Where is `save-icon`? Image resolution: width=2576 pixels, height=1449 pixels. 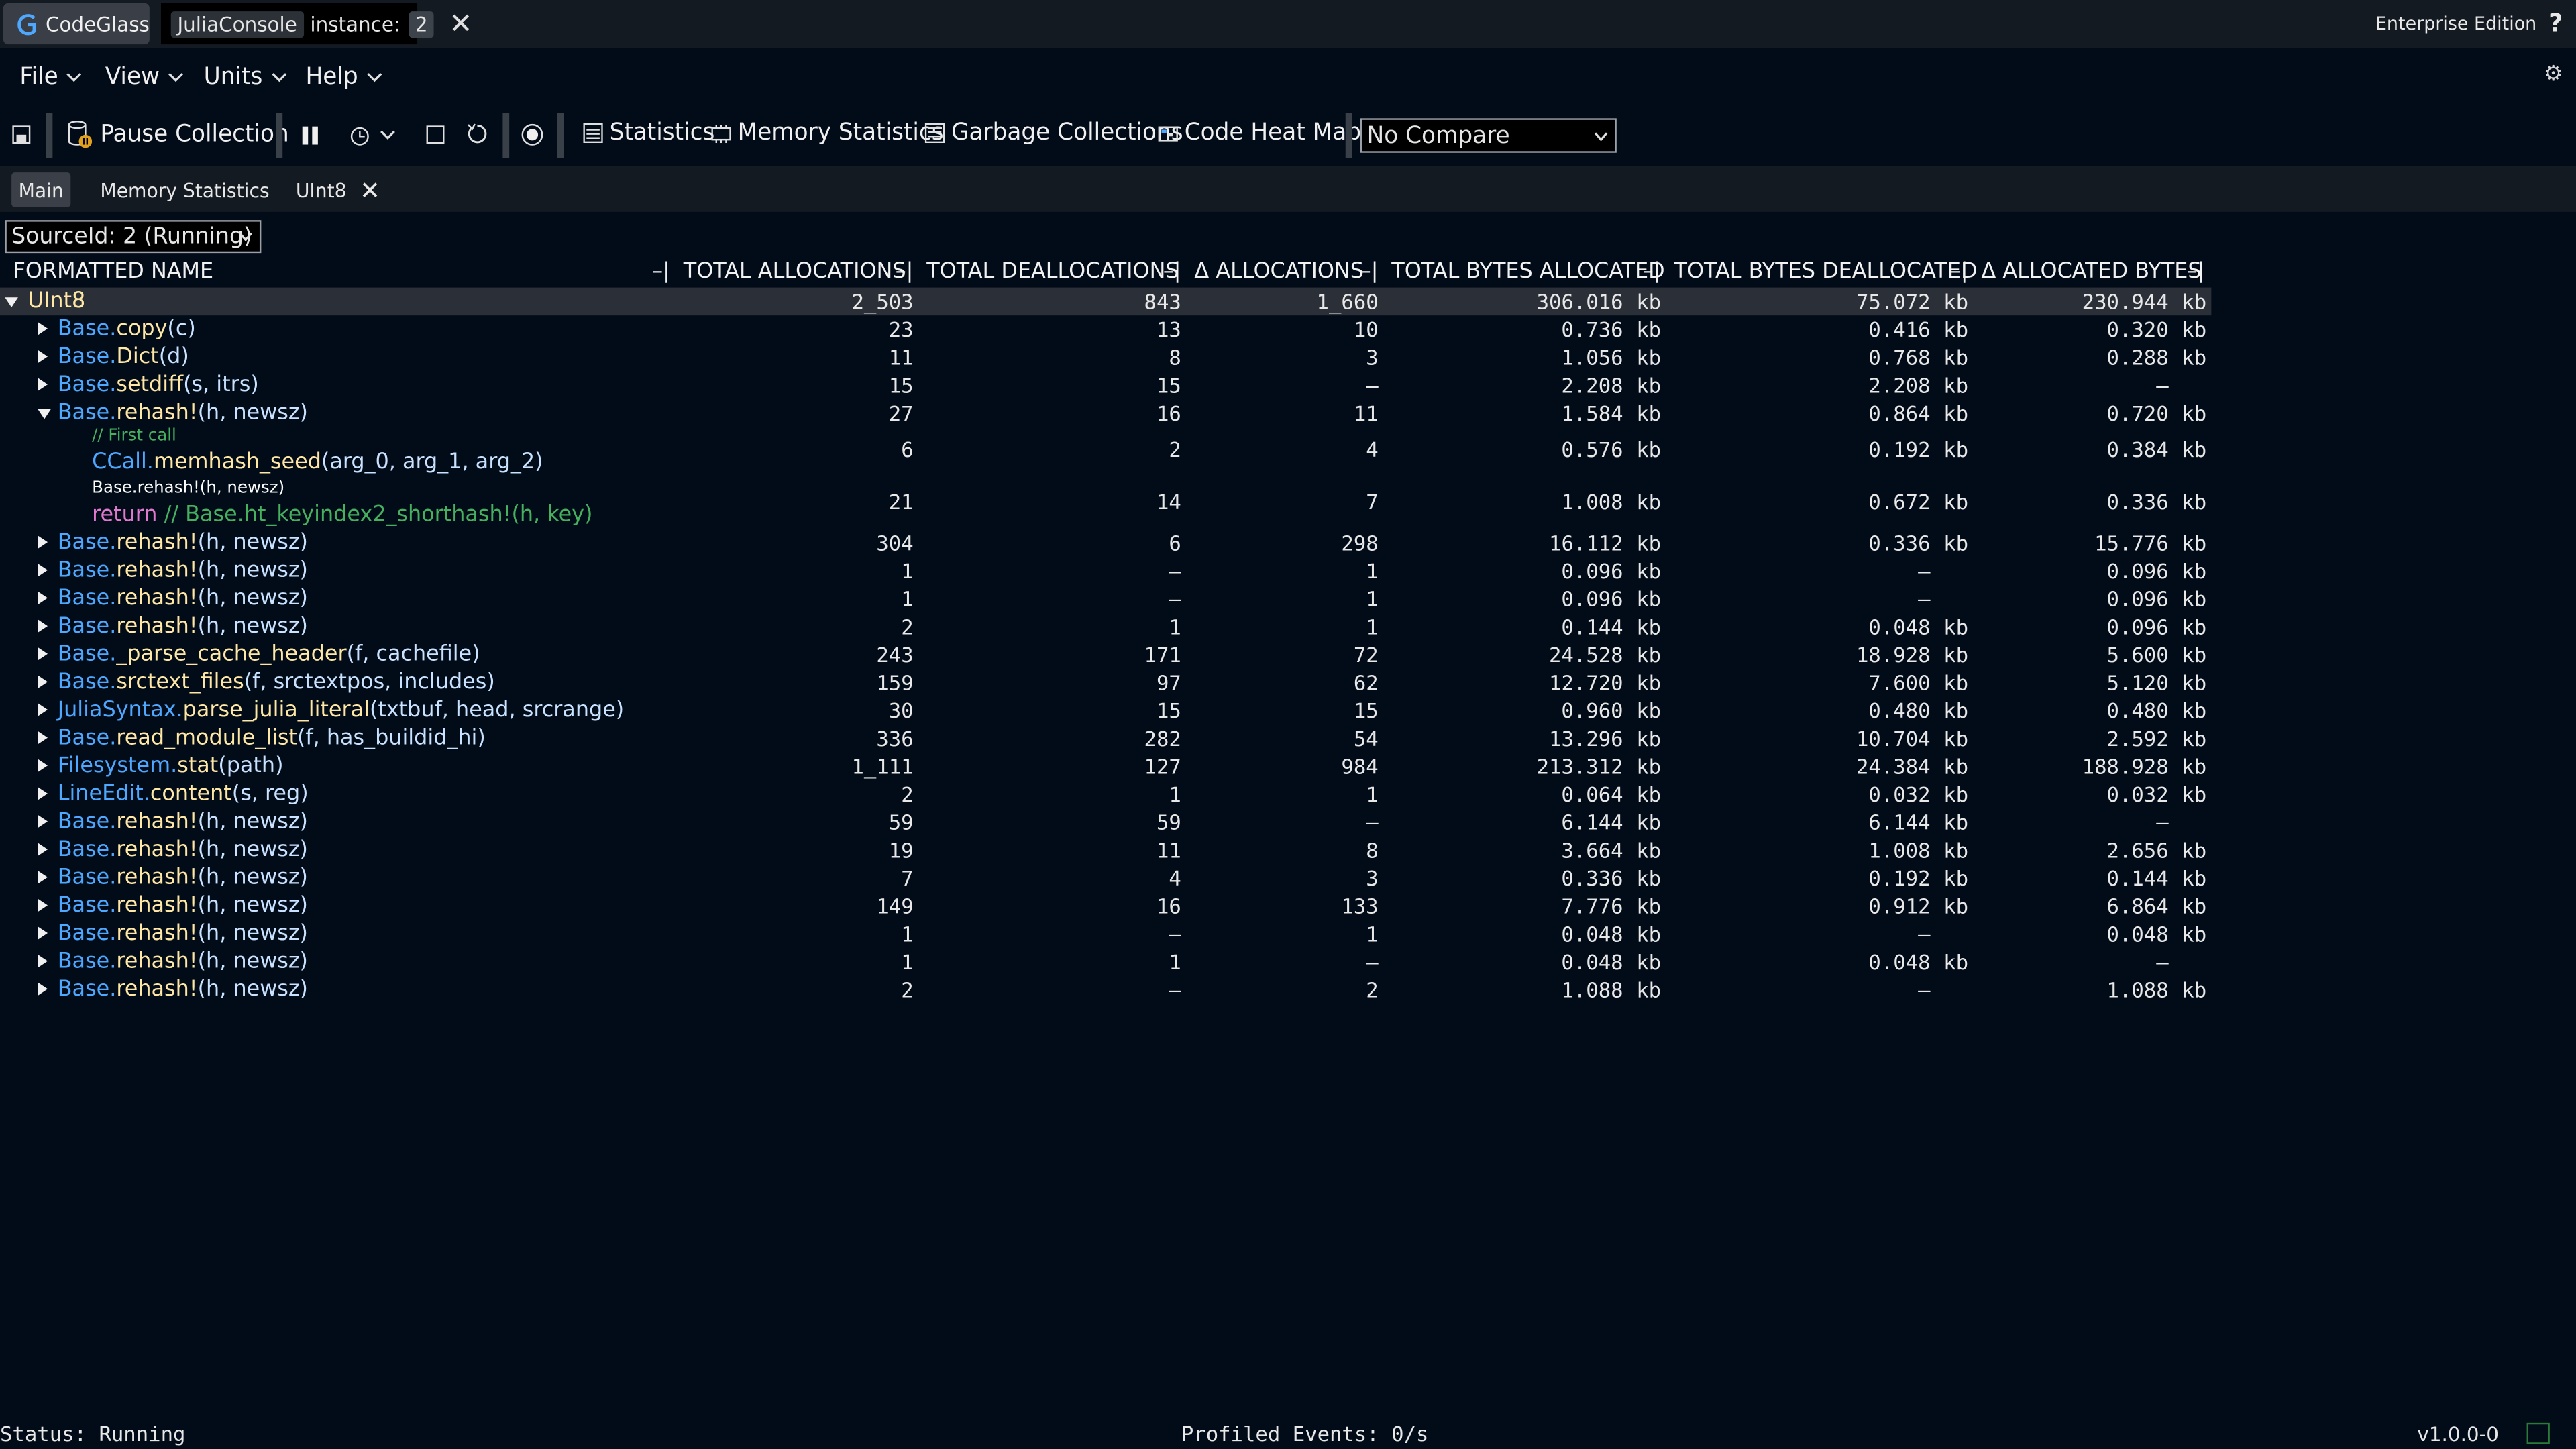
save-icon is located at coordinates (21, 134).